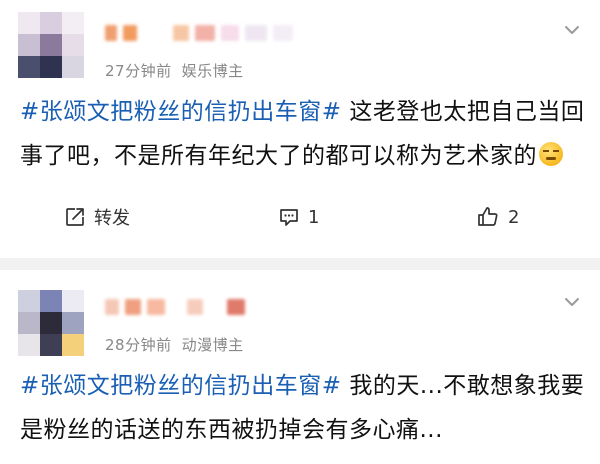 Image resolution: width=600 pixels, height=464 pixels. What do you see at coordinates (514, 217) in the screenshot?
I see `like-count: 2` at bounding box center [514, 217].